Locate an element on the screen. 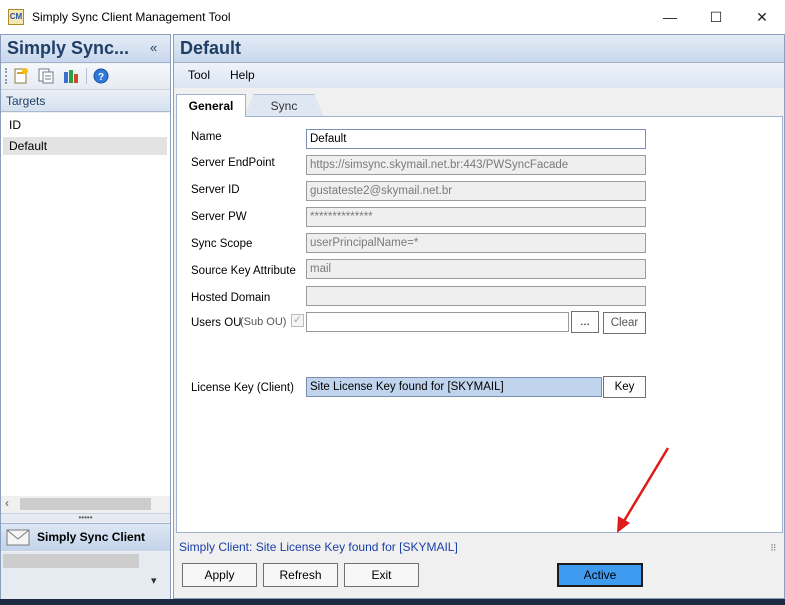  red-arrow-annotation is located at coordinates (643, 490).